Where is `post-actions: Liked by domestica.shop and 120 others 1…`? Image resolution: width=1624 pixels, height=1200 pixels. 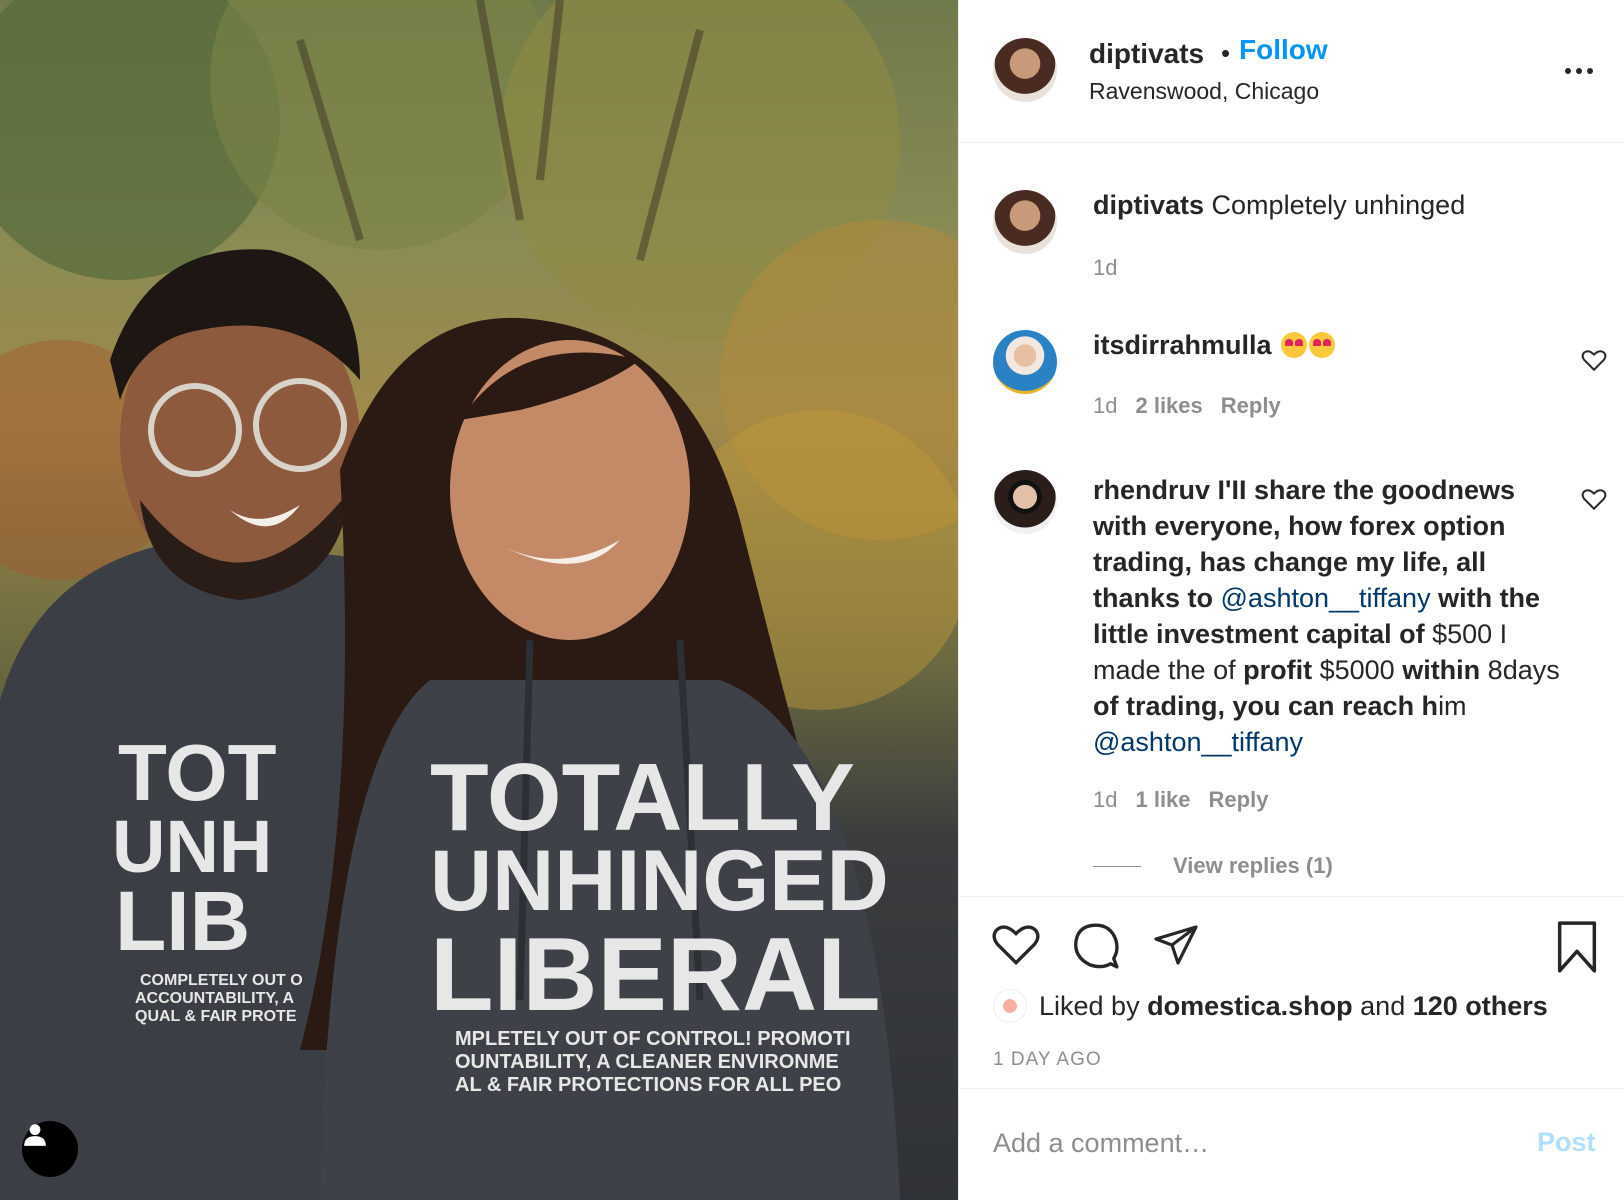
post-actions: Liked by domestica.shop and 120 others 1… is located at coordinates (1291, 996).